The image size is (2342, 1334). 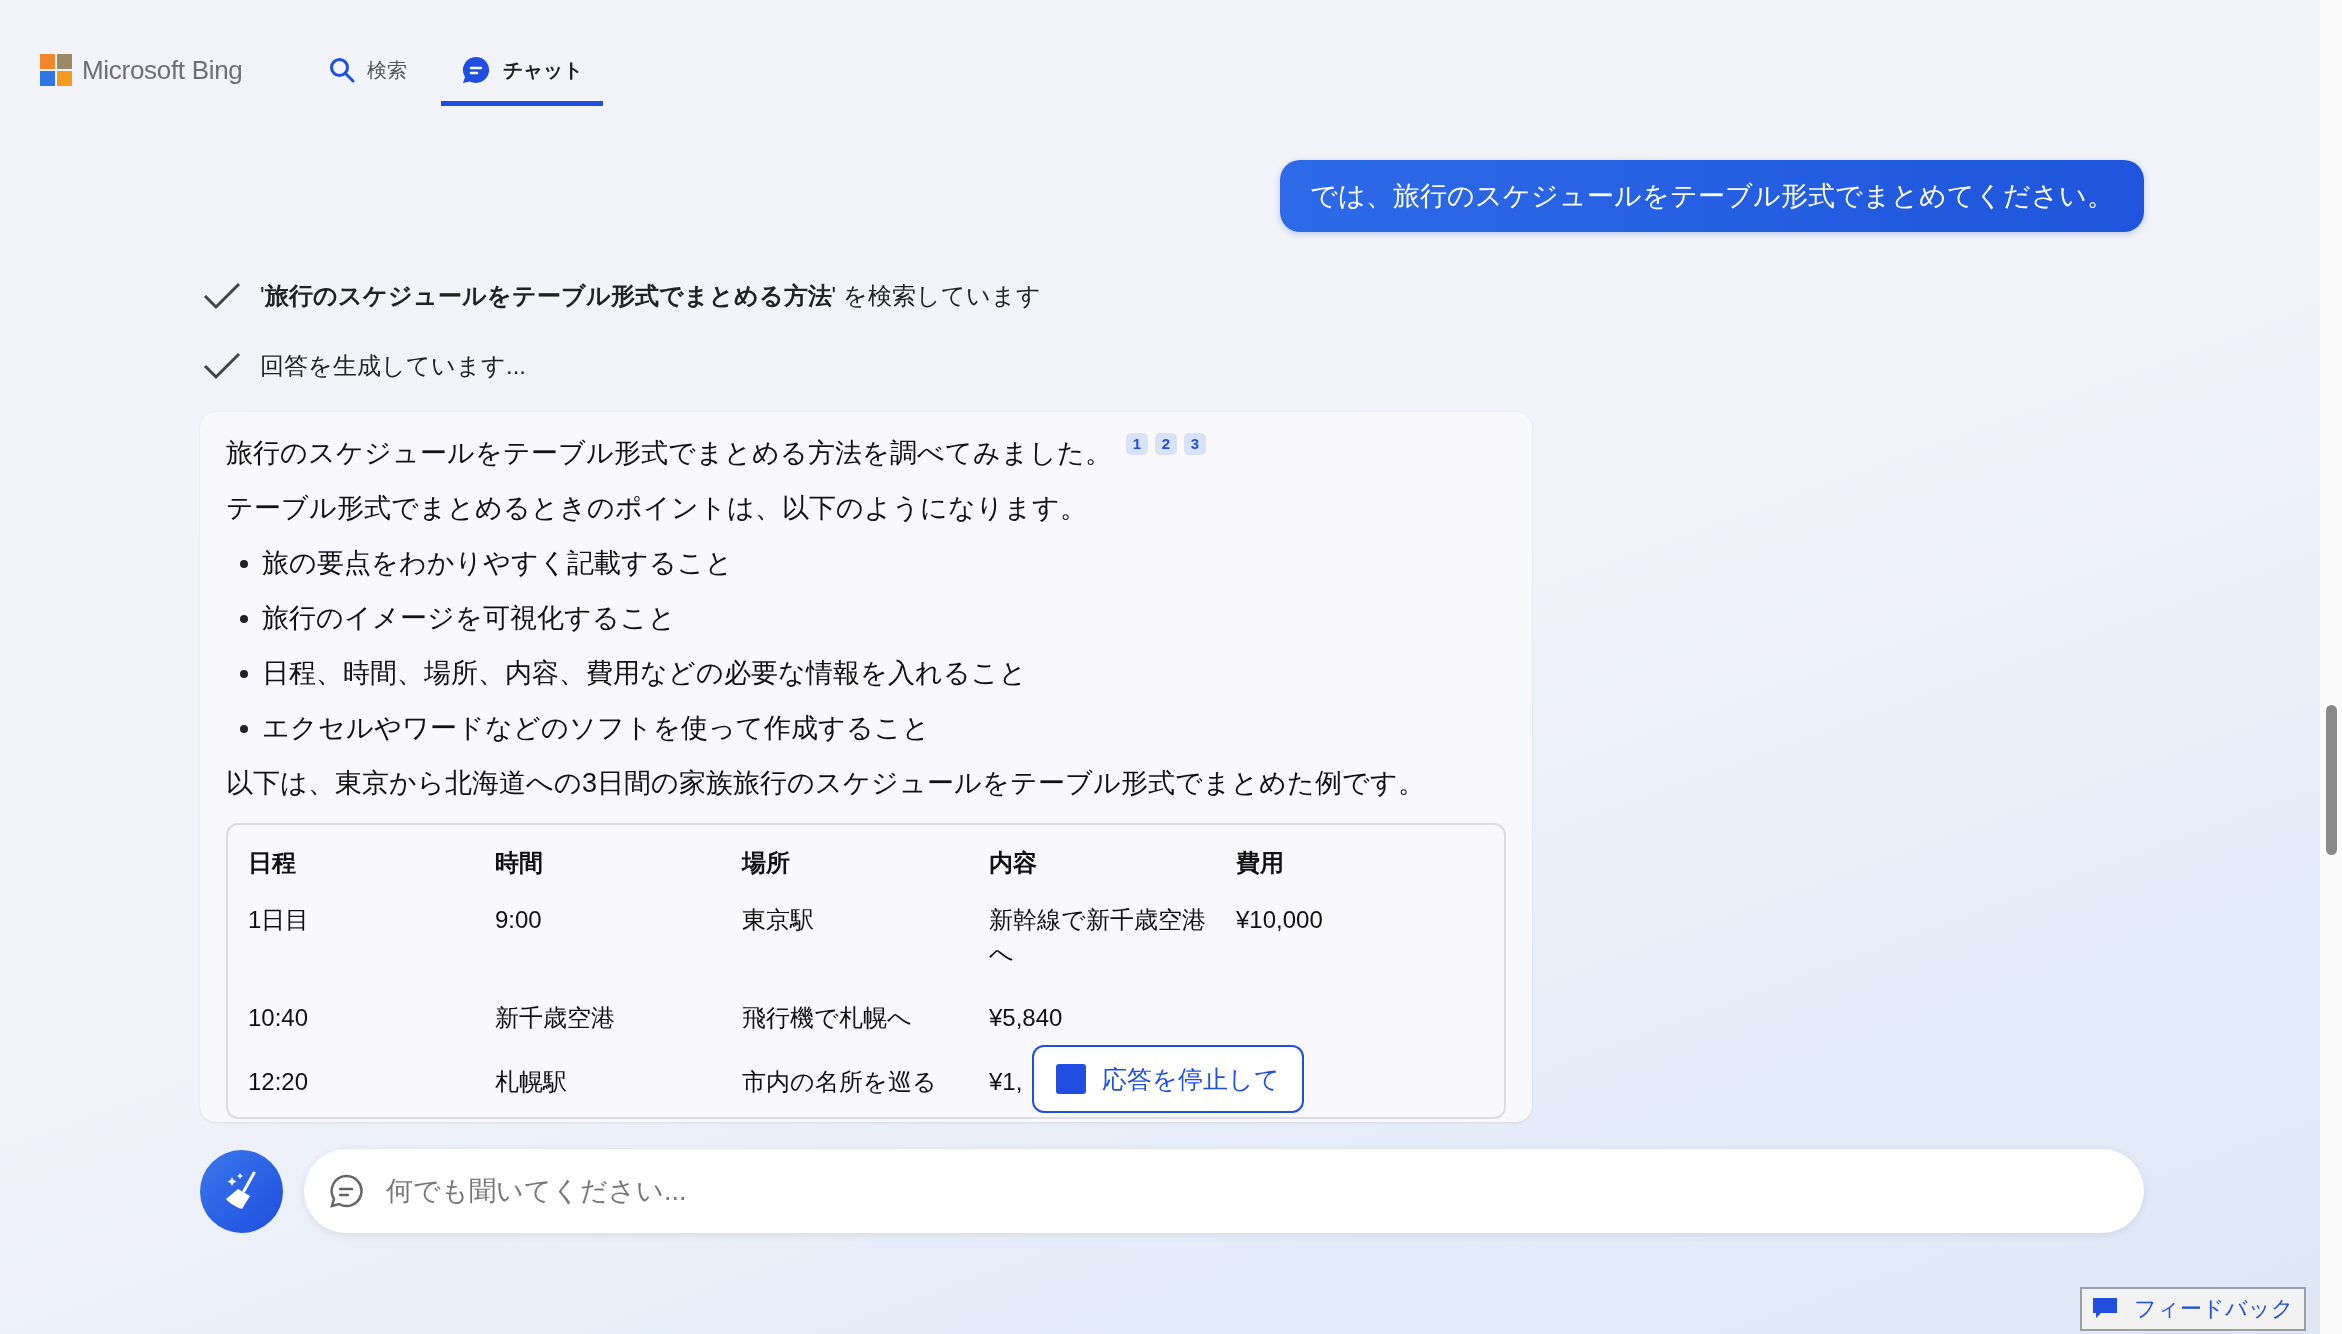 I want to click on table-cell-text: 市内の名所を巡る, so click(x=839, y=1082).